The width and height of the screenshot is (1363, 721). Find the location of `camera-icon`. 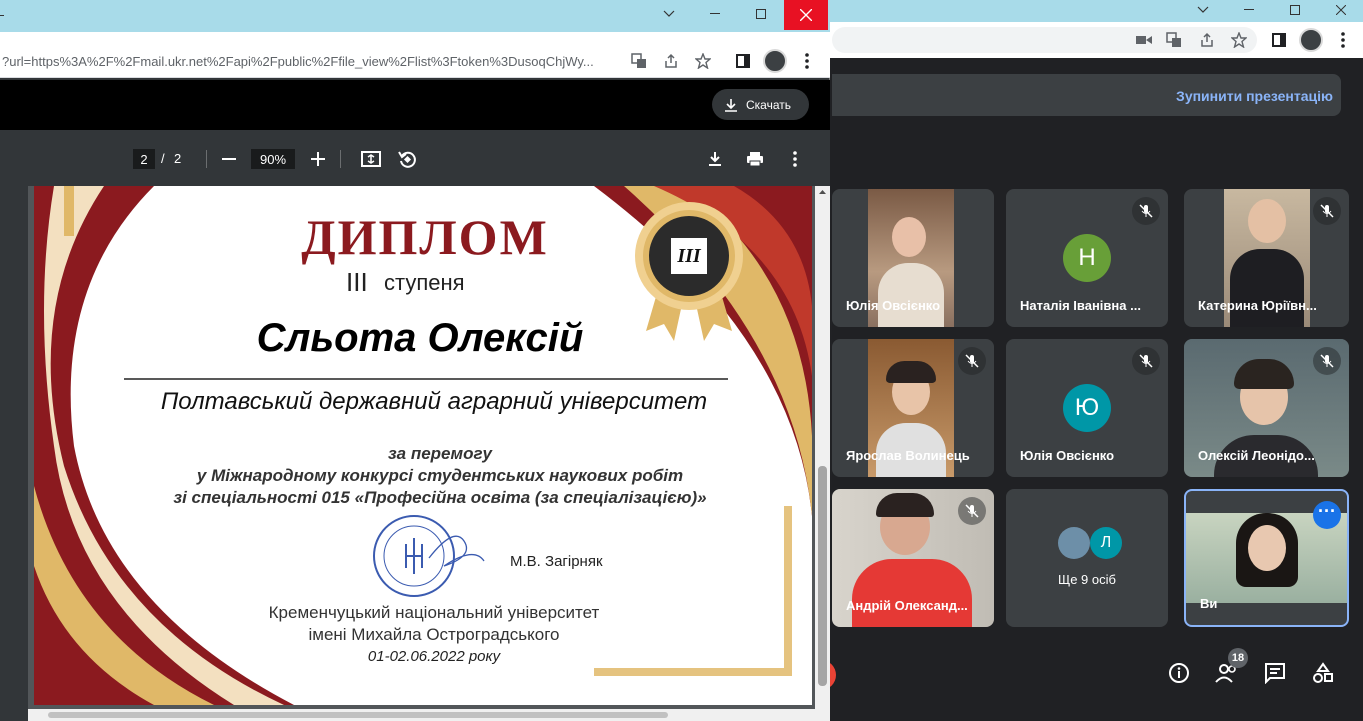

camera-icon is located at coordinates (1144, 40).